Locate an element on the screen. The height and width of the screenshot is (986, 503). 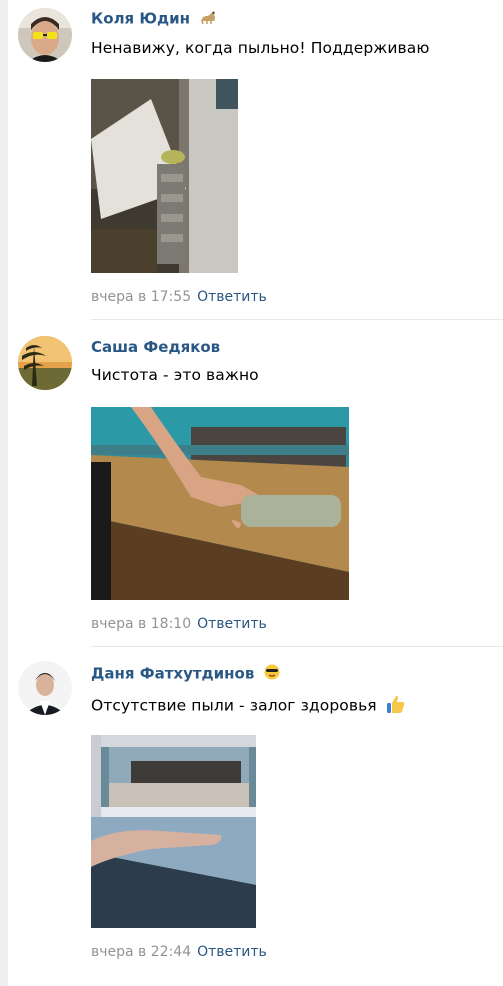
sunglasses-emoji-icon is located at coordinates (272, 674).